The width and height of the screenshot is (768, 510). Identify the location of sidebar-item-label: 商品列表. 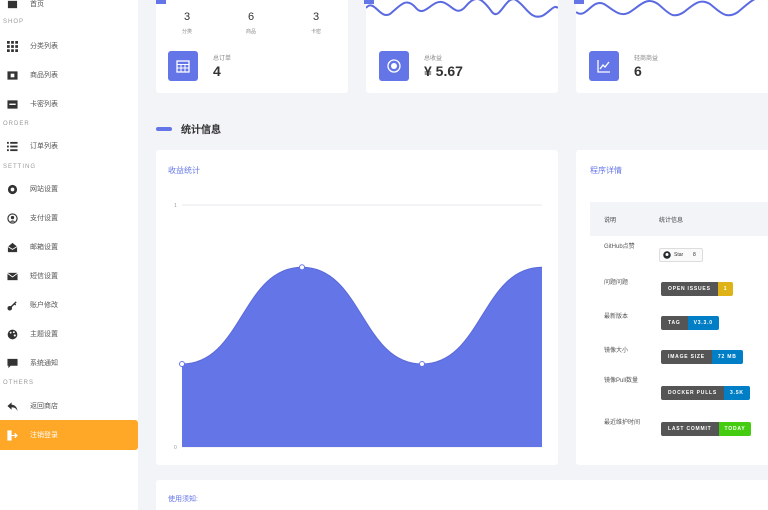
(44, 75).